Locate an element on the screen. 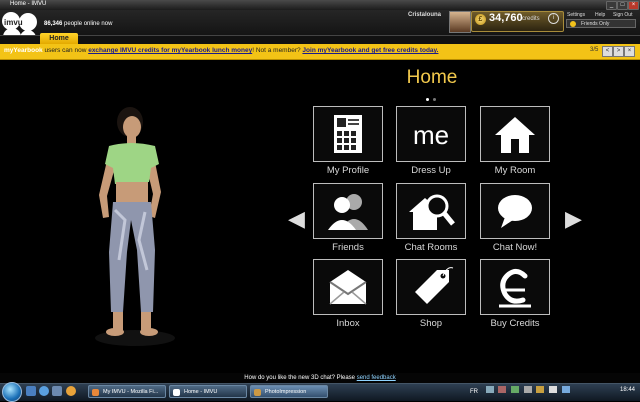 The height and width of the screenshot is (402, 640). tile-label-buy-credits: Buy Credits is located at coordinates (515, 323).